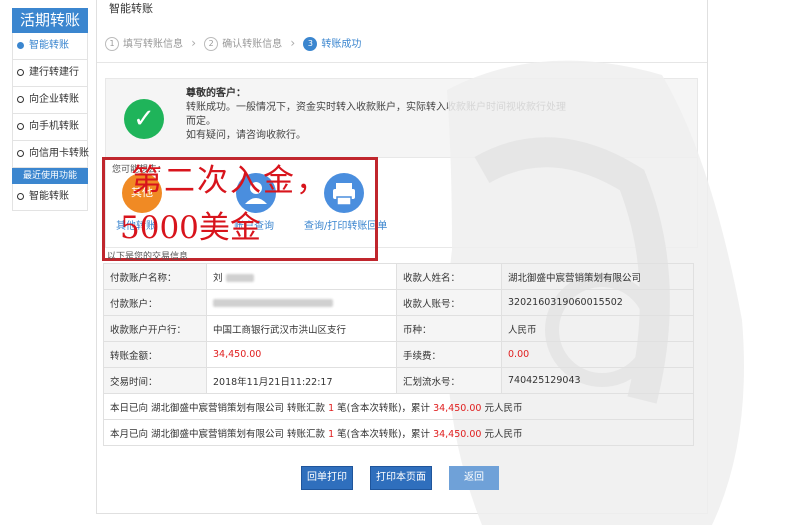 The height and width of the screenshot is (525, 800). What do you see at coordinates (597, 276) in the screenshot?
I see `payee-name-value: 湖北御盛中宸营销策划有限公司` at bounding box center [597, 276].